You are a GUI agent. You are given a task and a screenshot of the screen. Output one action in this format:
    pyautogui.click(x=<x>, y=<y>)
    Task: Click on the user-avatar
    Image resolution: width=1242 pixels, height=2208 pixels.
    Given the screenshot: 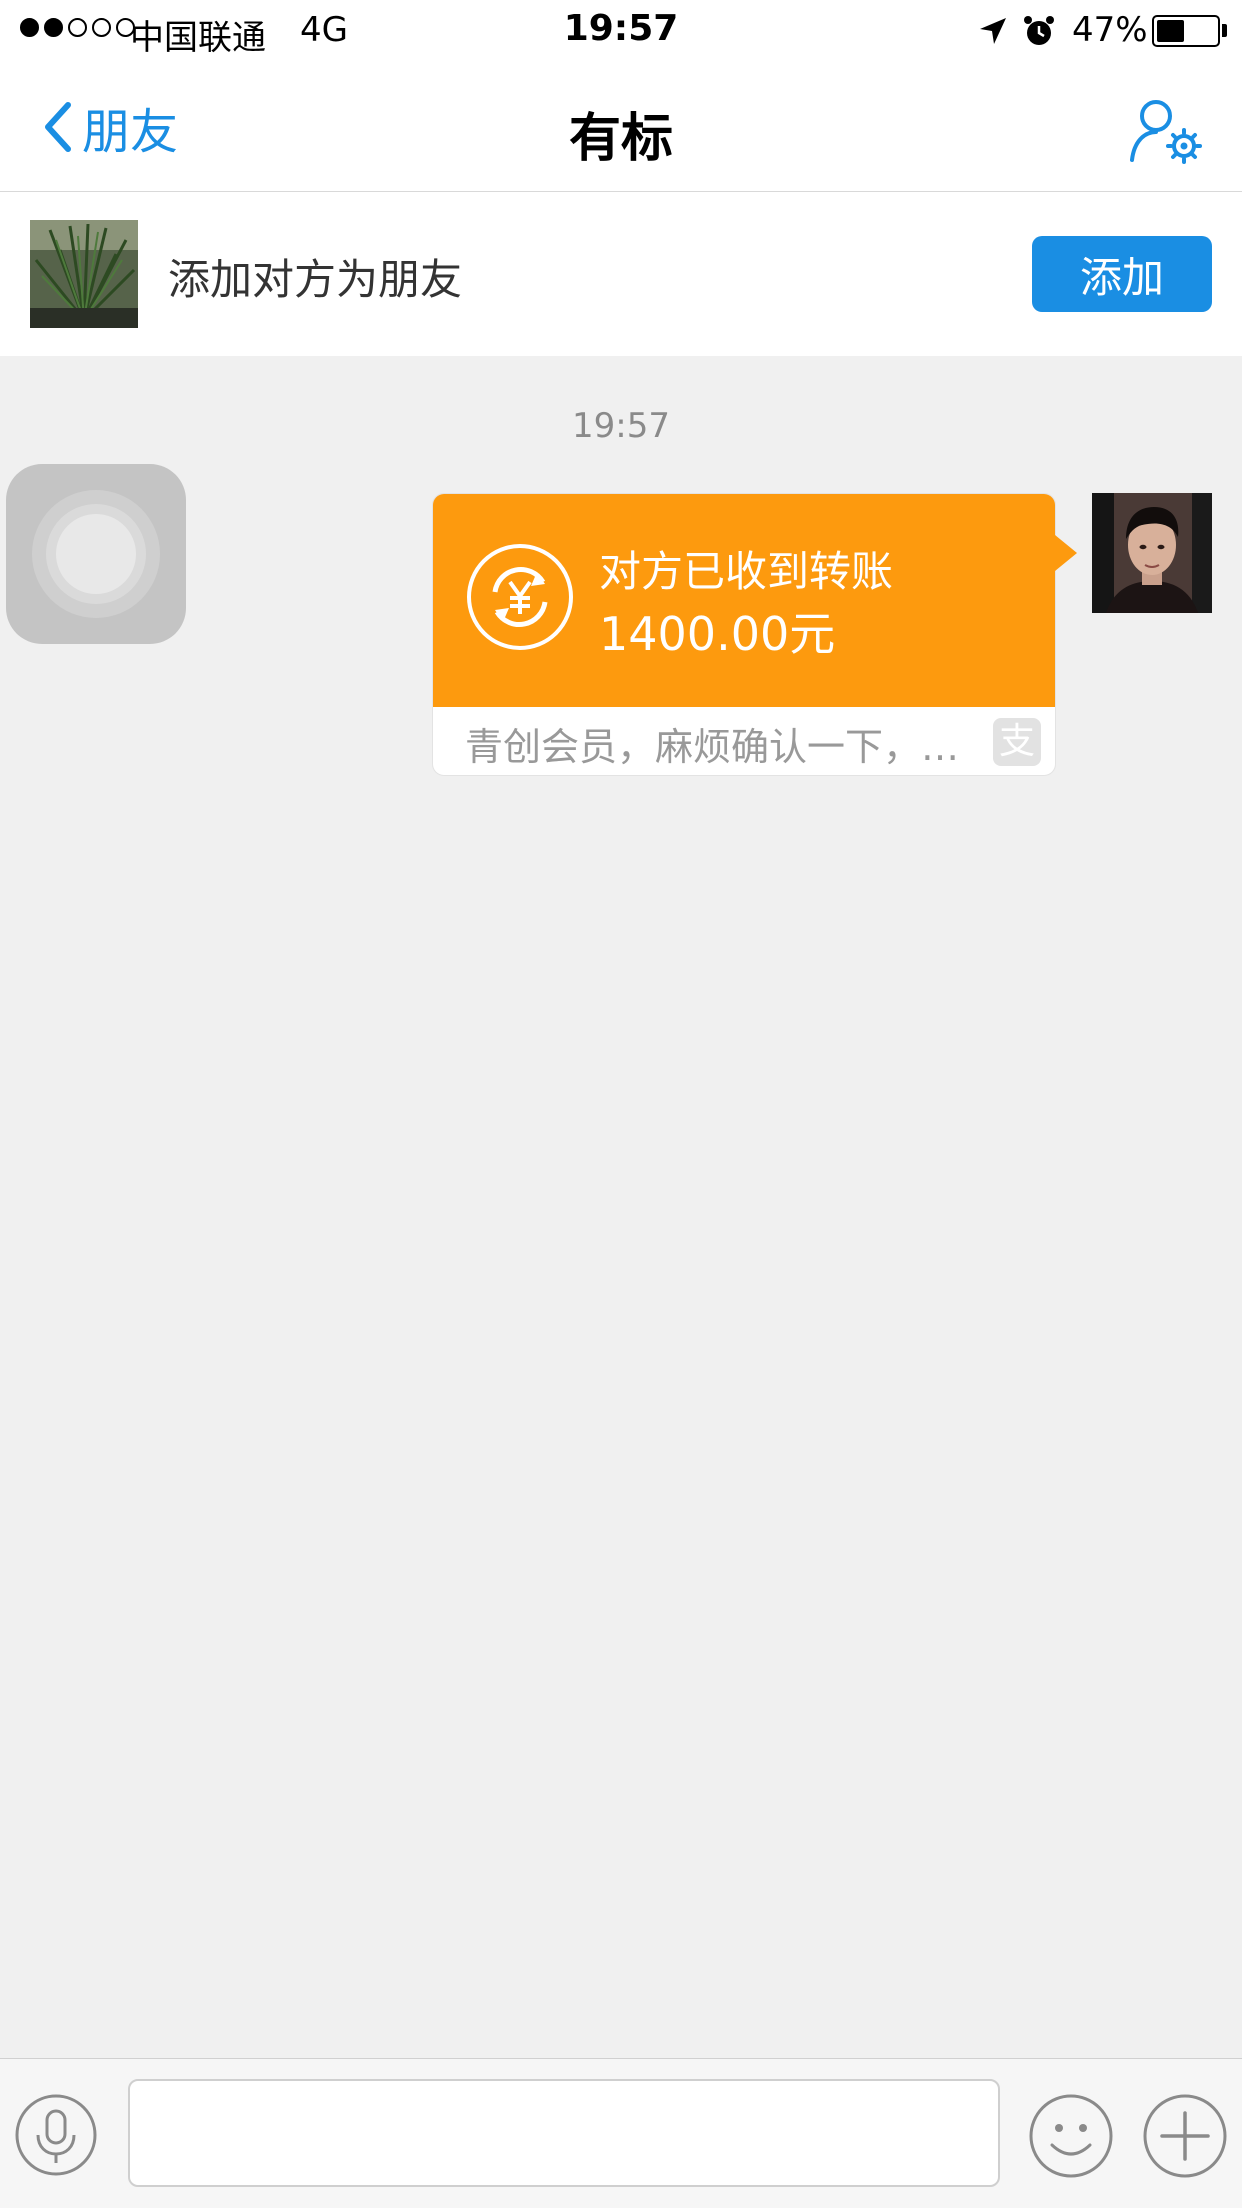 What is the action you would take?
    pyautogui.click(x=1152, y=553)
    